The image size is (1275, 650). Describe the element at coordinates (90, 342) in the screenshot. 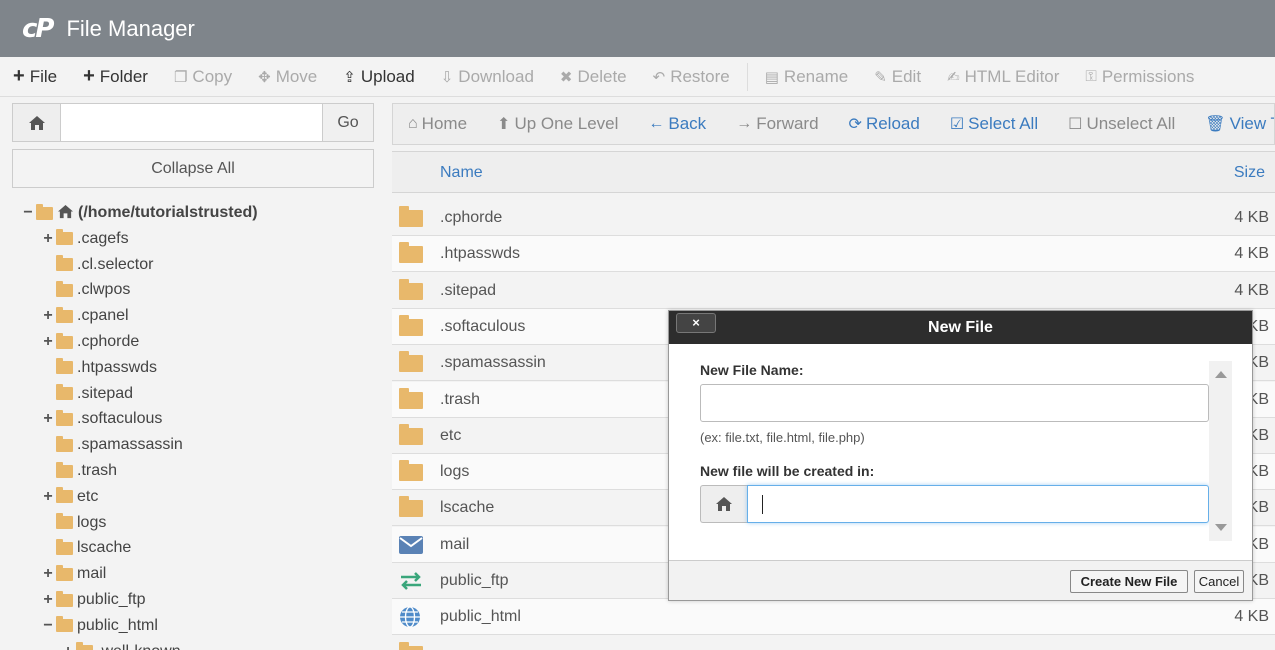

I see `tree-item: + .cphorde` at that location.